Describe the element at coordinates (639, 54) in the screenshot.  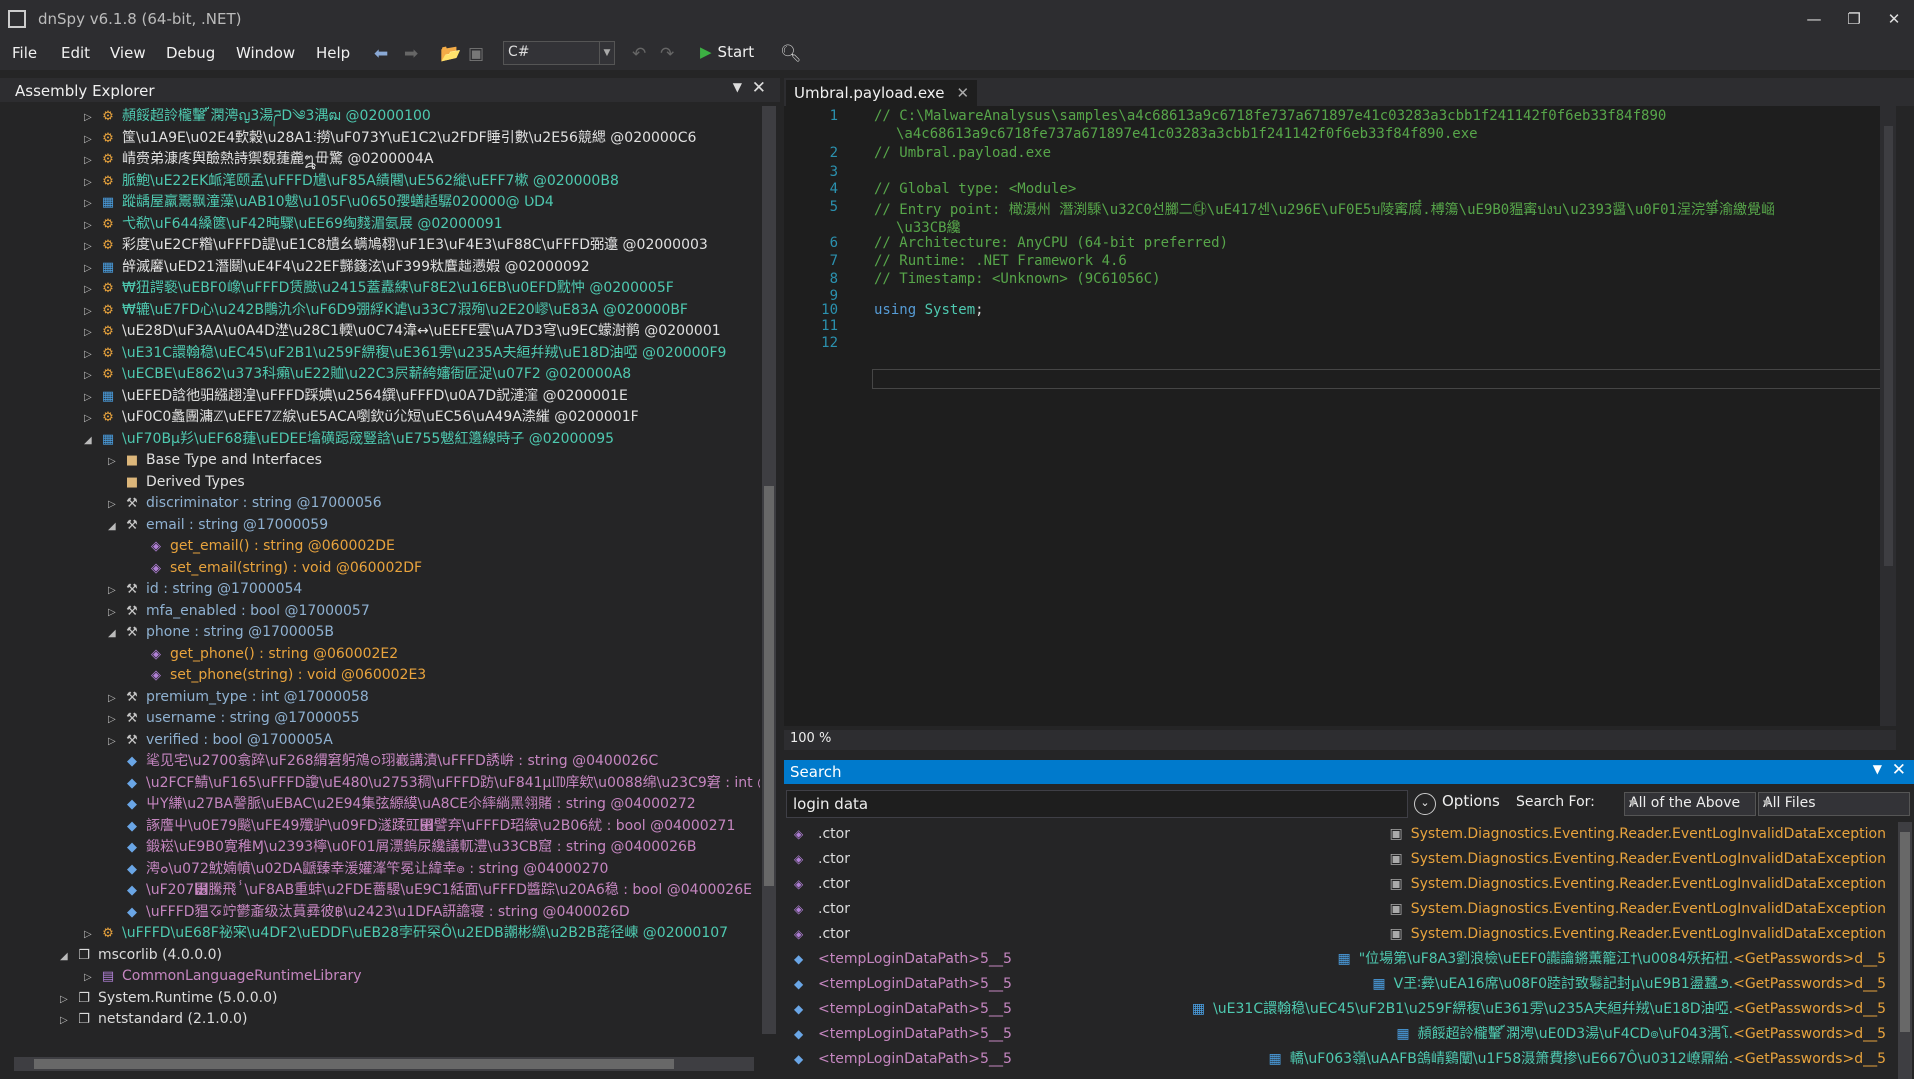
I see `undo-icon: ↶` at that location.